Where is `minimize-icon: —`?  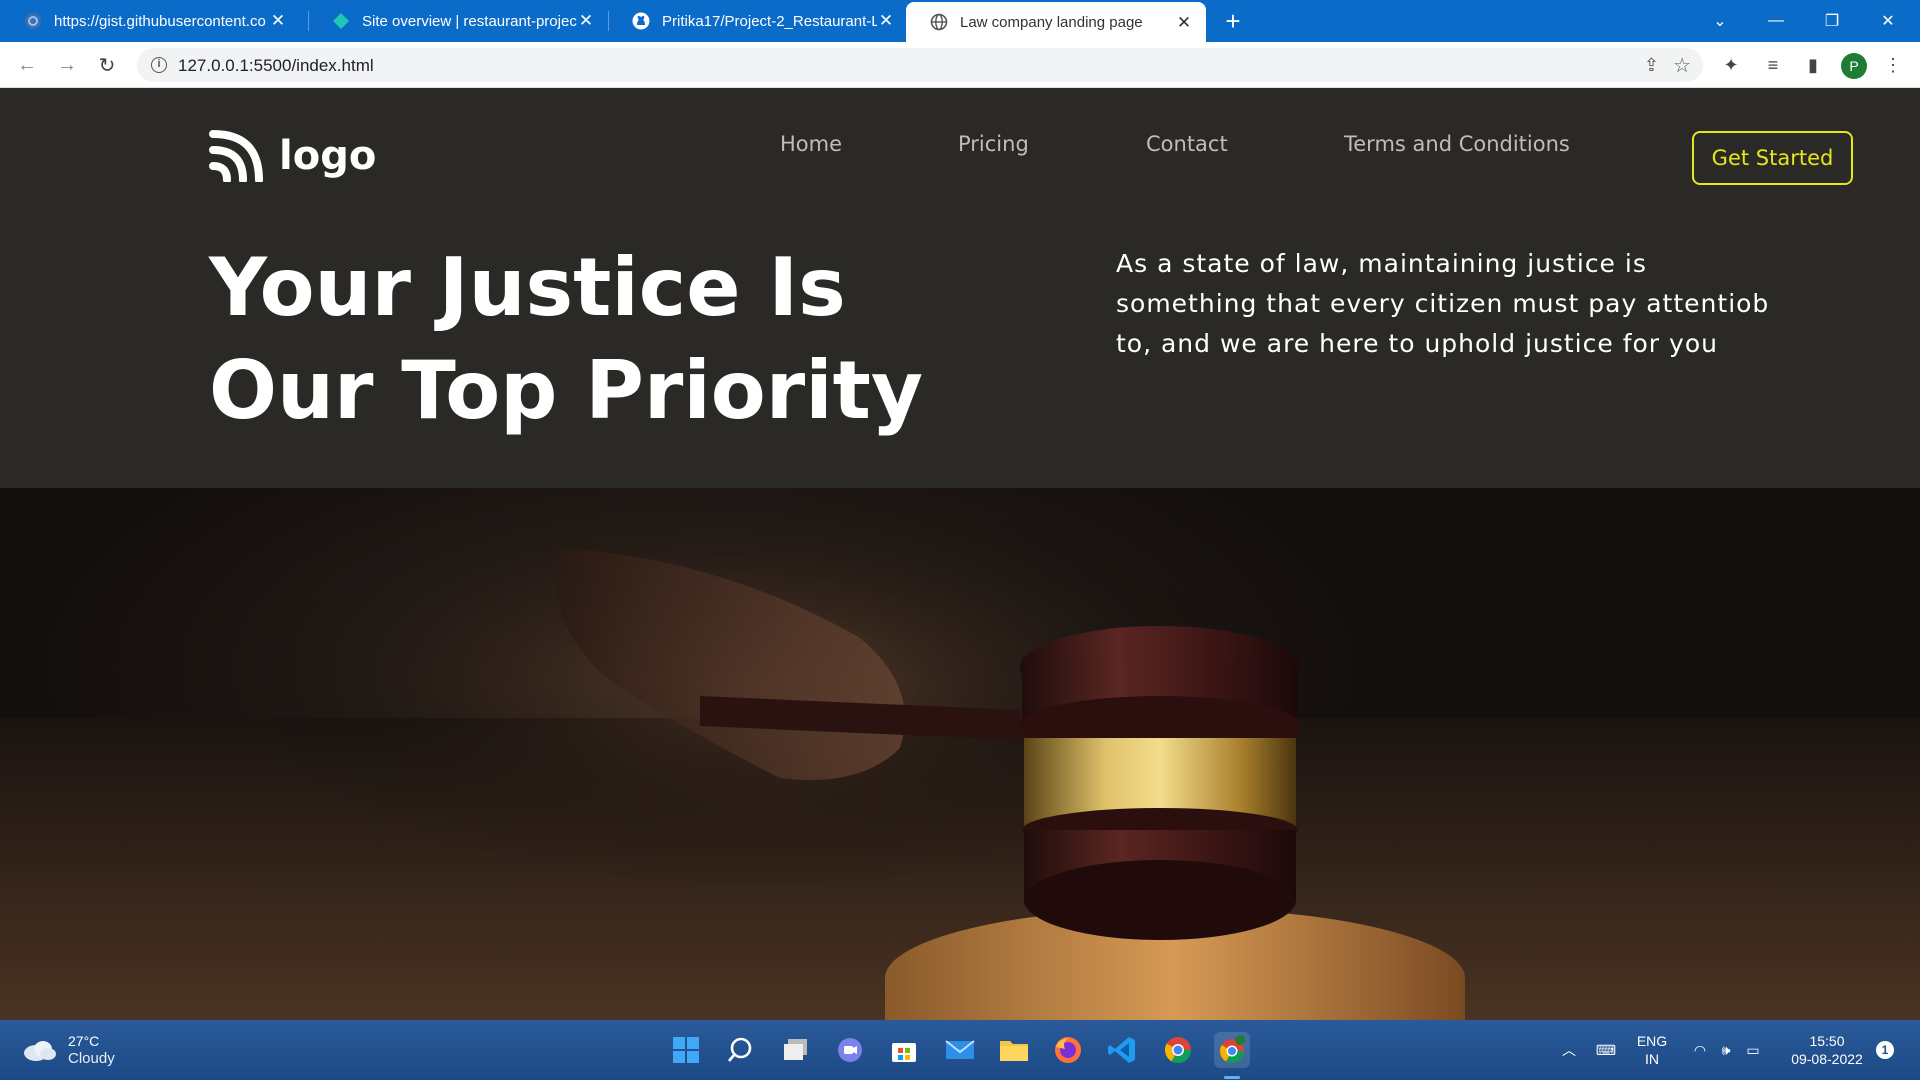 minimize-icon: — is located at coordinates (1776, 21).